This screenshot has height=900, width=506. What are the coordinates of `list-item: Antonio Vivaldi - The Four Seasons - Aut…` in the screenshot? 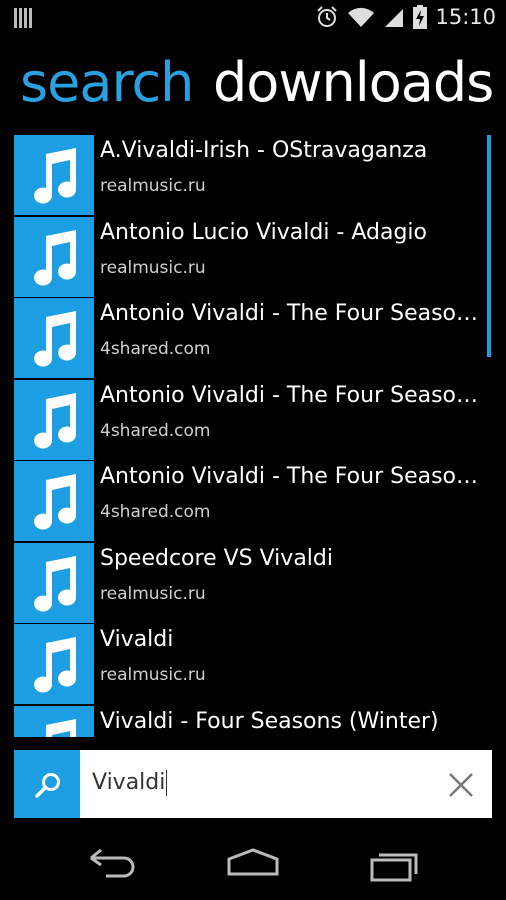 It's located at (249, 501).